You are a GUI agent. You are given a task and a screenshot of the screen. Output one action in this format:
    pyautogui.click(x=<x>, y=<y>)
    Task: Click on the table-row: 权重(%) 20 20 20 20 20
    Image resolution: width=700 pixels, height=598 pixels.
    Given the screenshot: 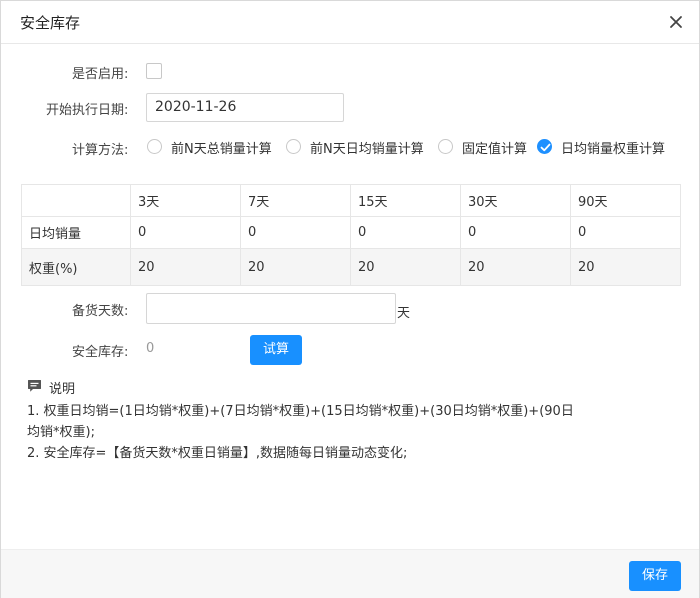 What is the action you would take?
    pyautogui.click(x=351, y=267)
    